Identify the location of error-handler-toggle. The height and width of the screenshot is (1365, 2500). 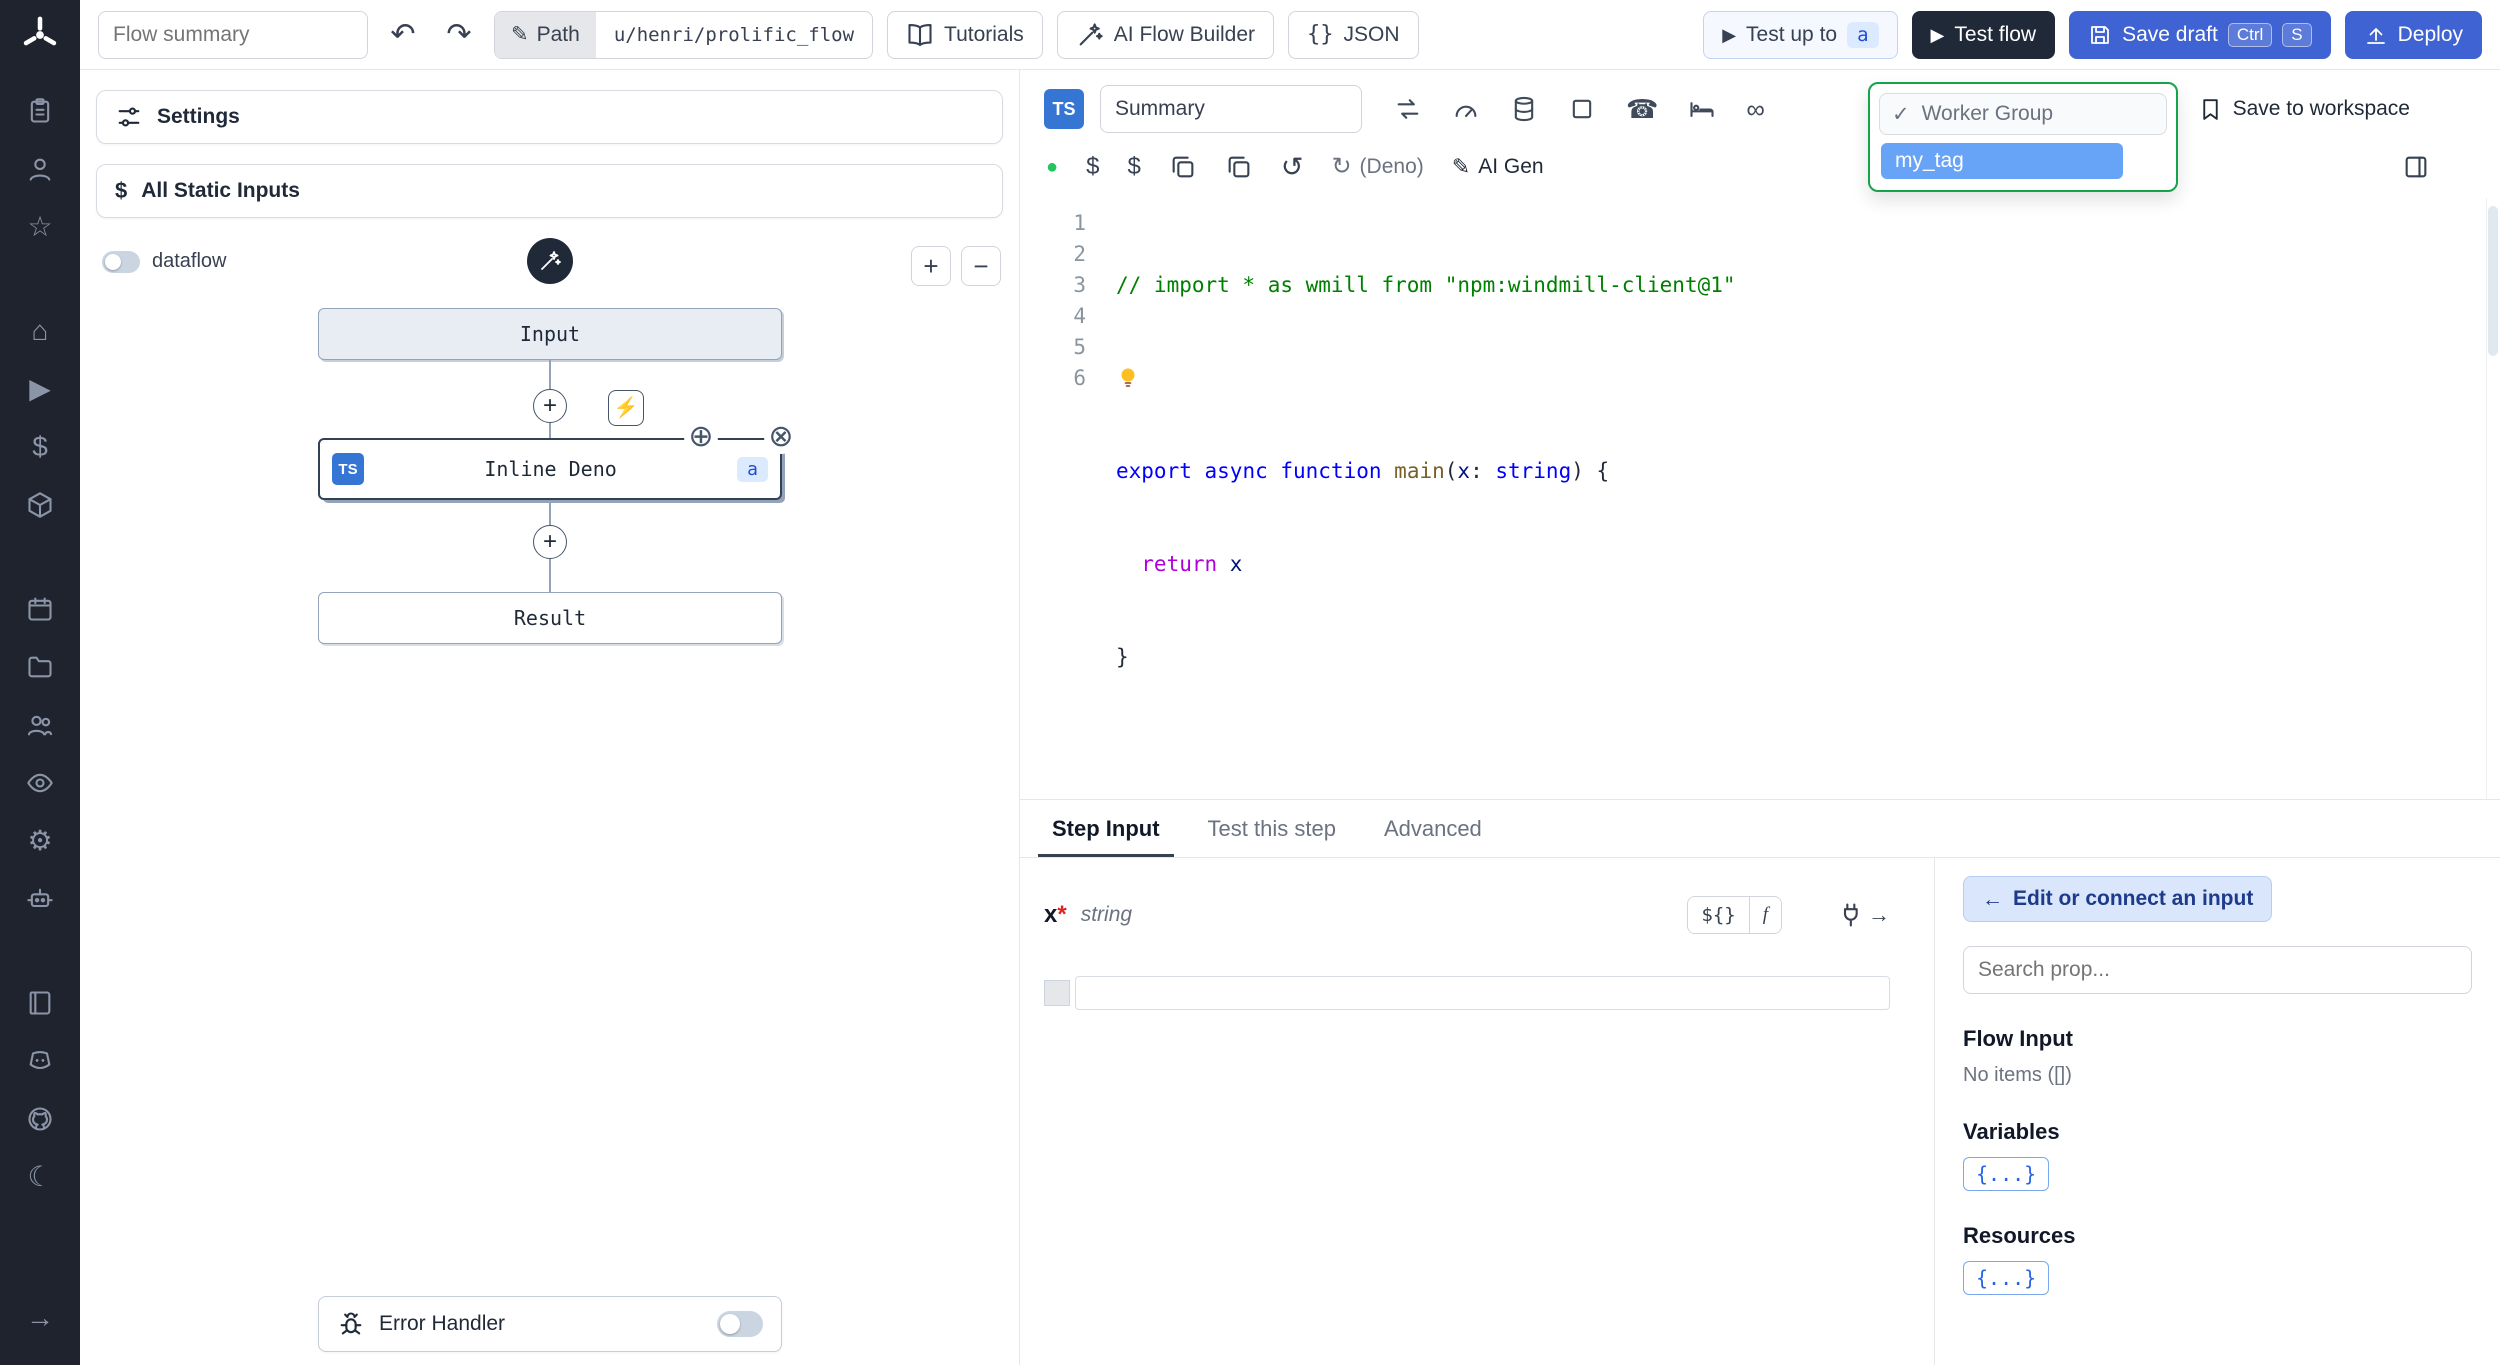
(740, 1324).